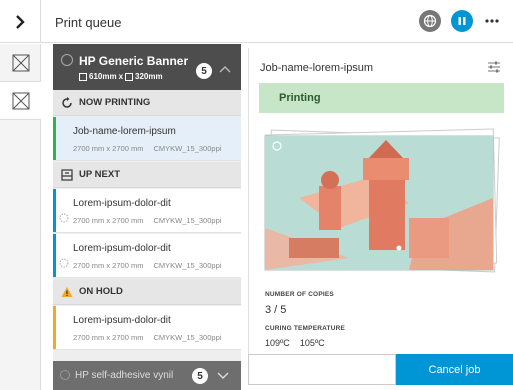 This screenshot has height=390, width=513. I want to click on top-bar: Print queue, so click(256, 21).